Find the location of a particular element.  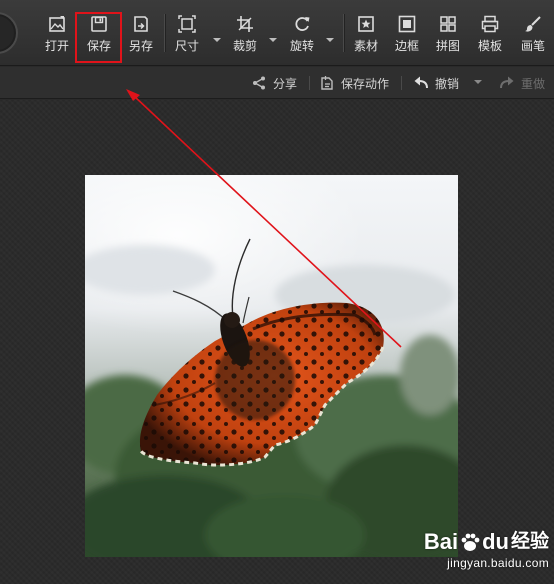

template-button: 模板 is located at coordinates (490, 34).